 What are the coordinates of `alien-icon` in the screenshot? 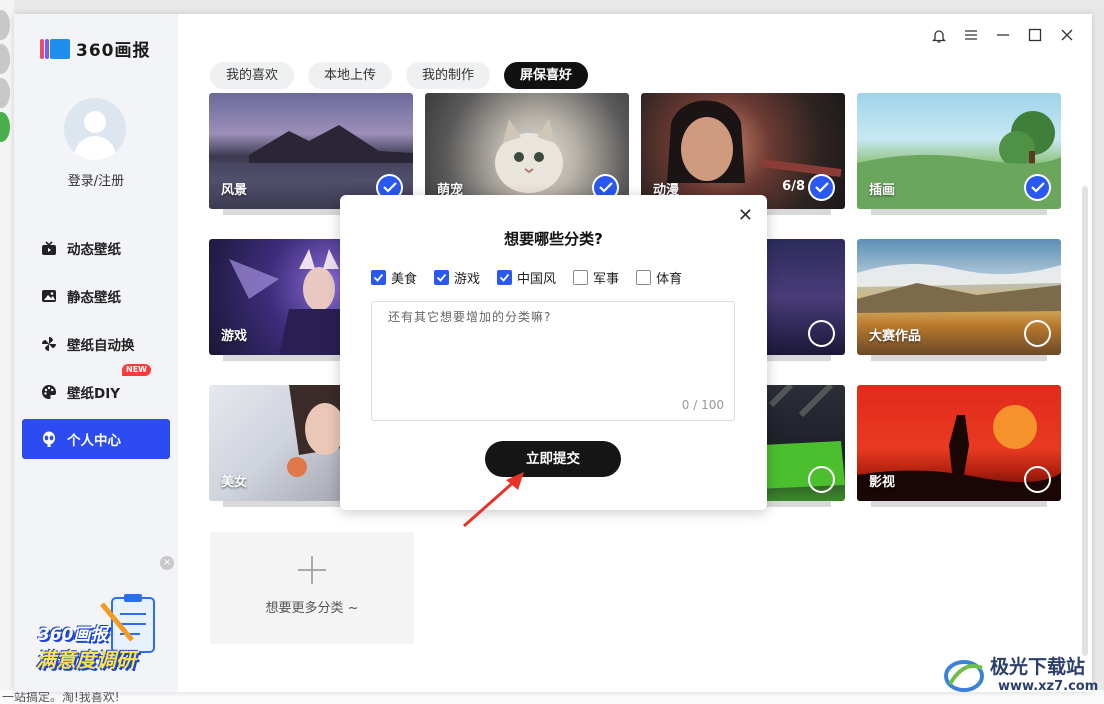 It's located at (48, 439).